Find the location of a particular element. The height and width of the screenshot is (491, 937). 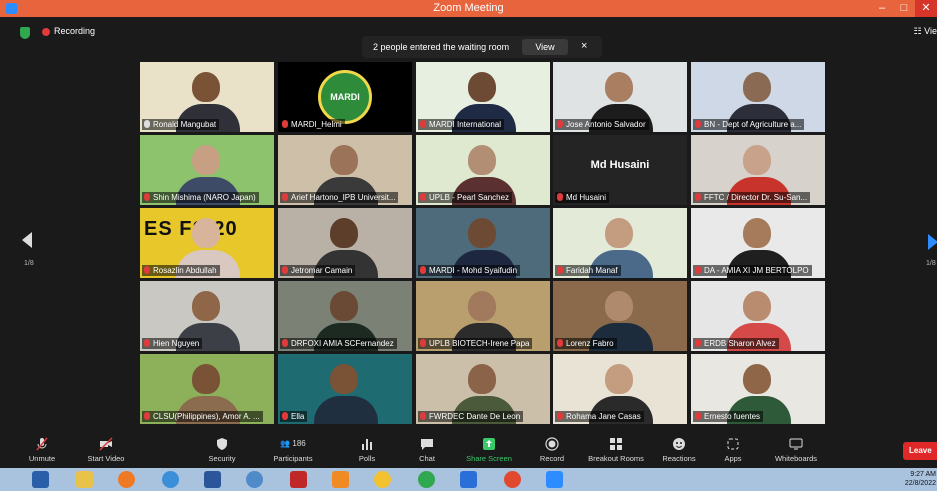

page-indicator-left: 1/8 is located at coordinates (29, 263).